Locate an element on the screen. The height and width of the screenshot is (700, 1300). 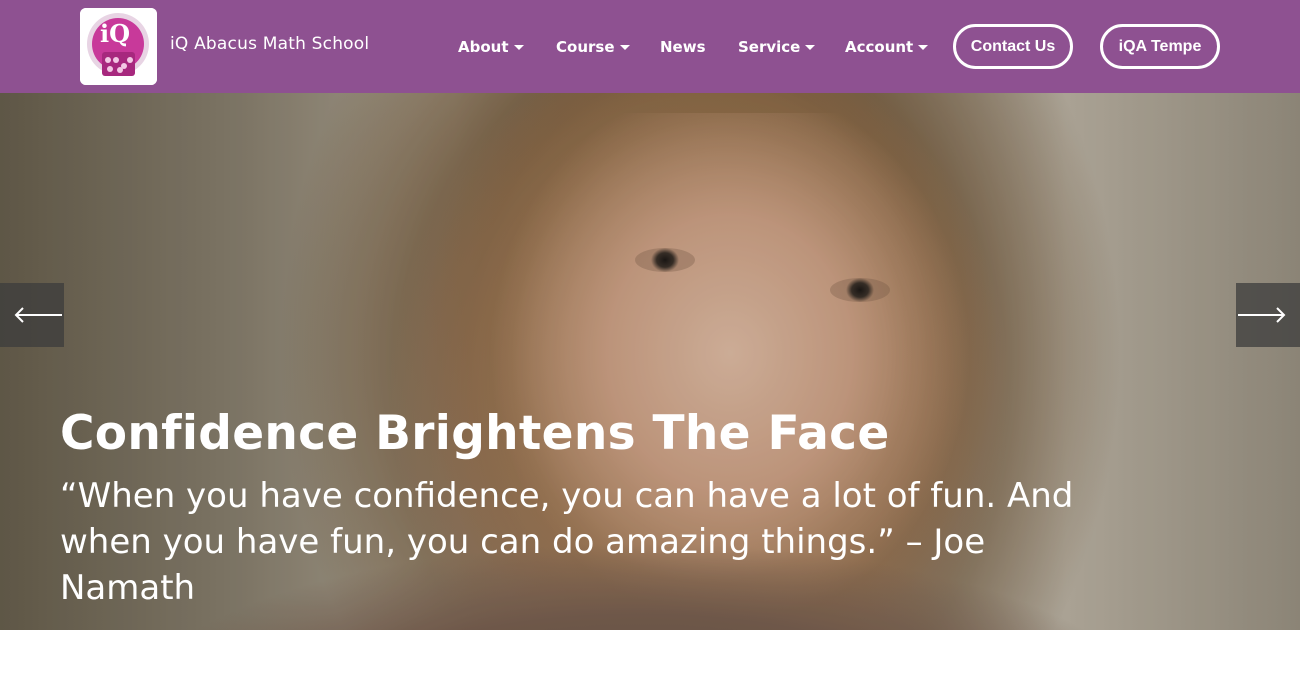
nav-course-label: Course is located at coordinates (585, 47).